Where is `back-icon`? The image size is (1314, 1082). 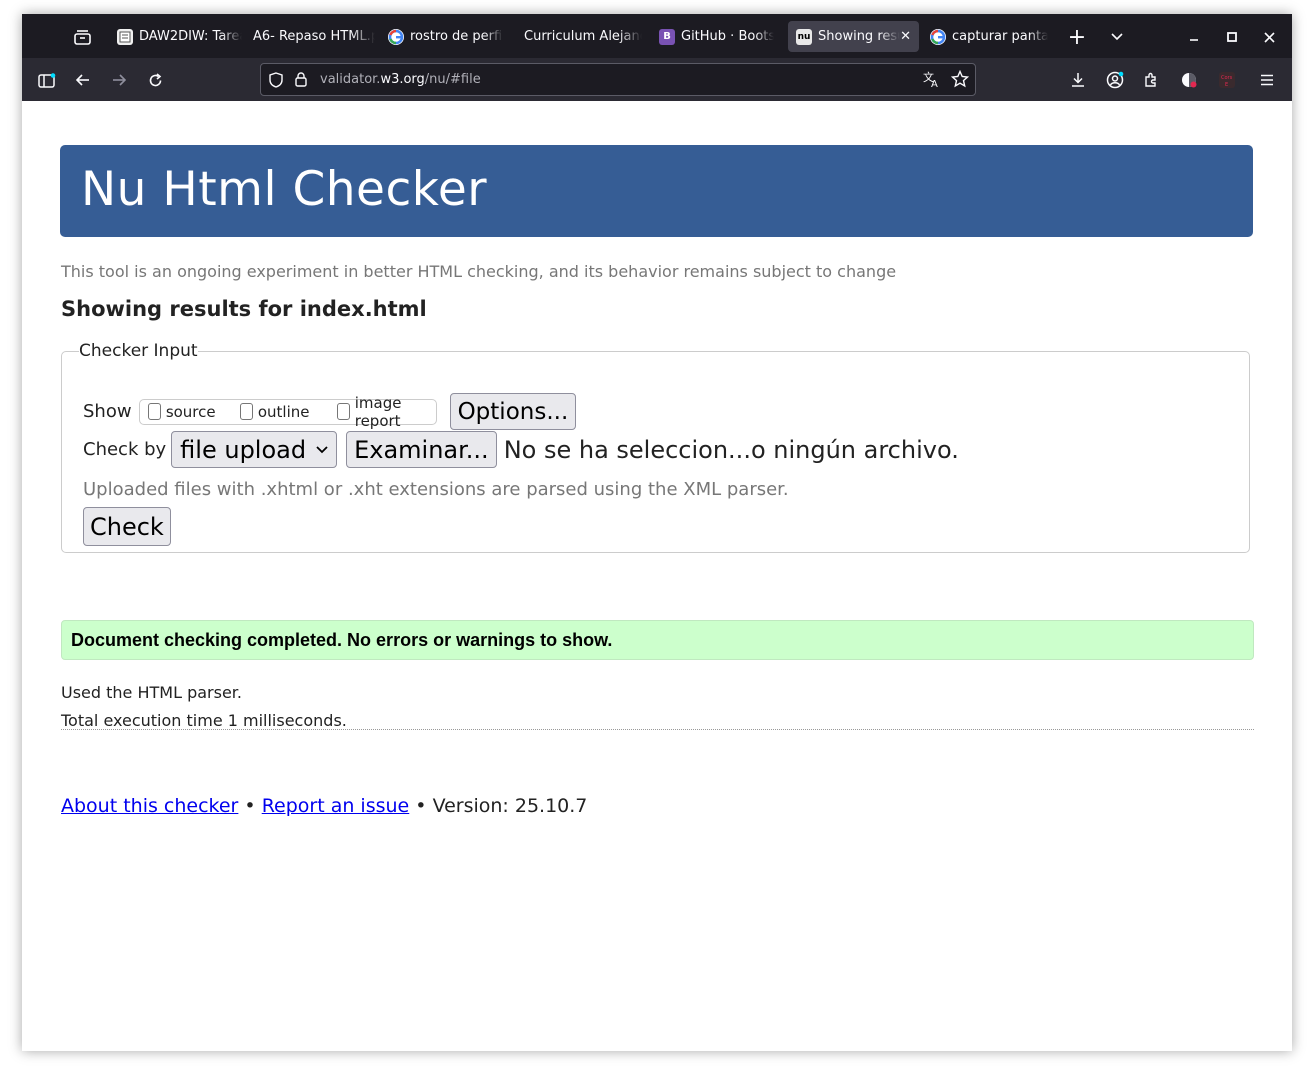 back-icon is located at coordinates (83, 80).